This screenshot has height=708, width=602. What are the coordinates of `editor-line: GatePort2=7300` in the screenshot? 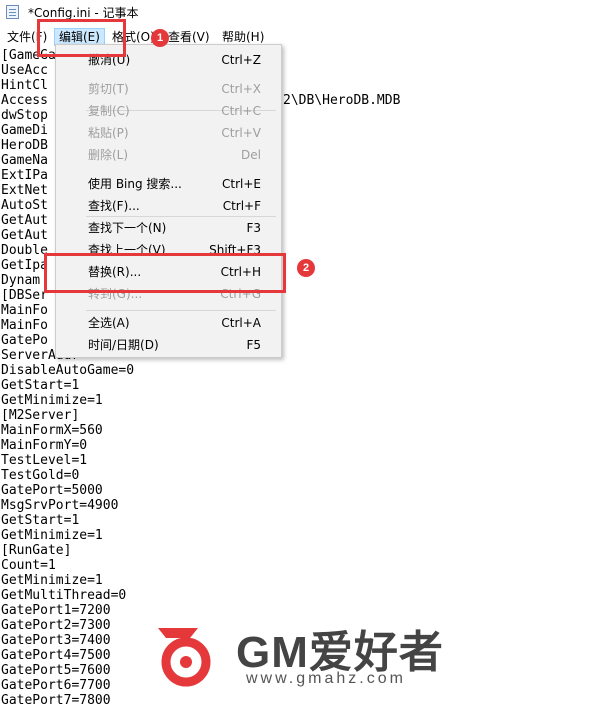 It's located at (56, 625).